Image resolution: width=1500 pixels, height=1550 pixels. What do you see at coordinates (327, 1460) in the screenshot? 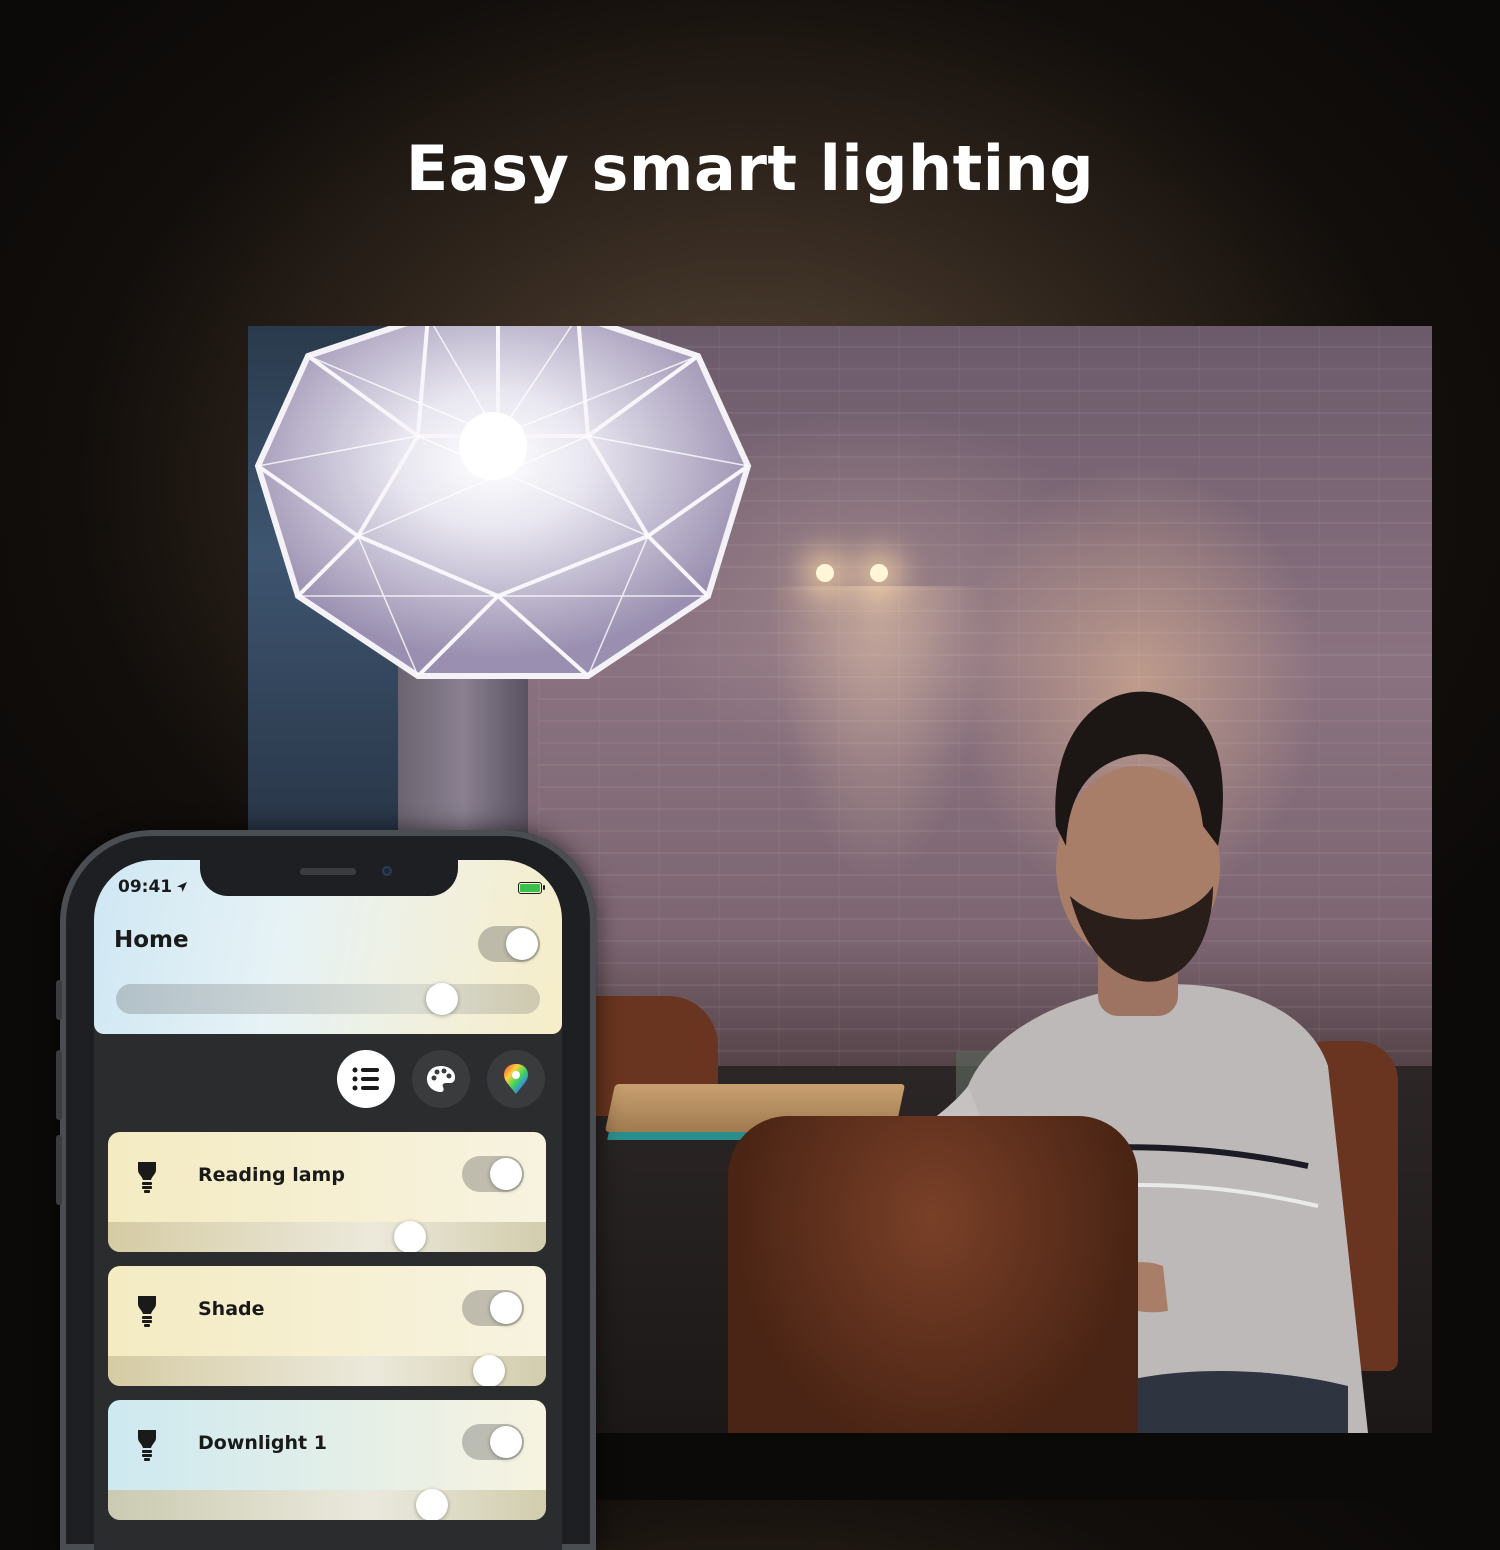
I see `light-card: Downlight 1` at bounding box center [327, 1460].